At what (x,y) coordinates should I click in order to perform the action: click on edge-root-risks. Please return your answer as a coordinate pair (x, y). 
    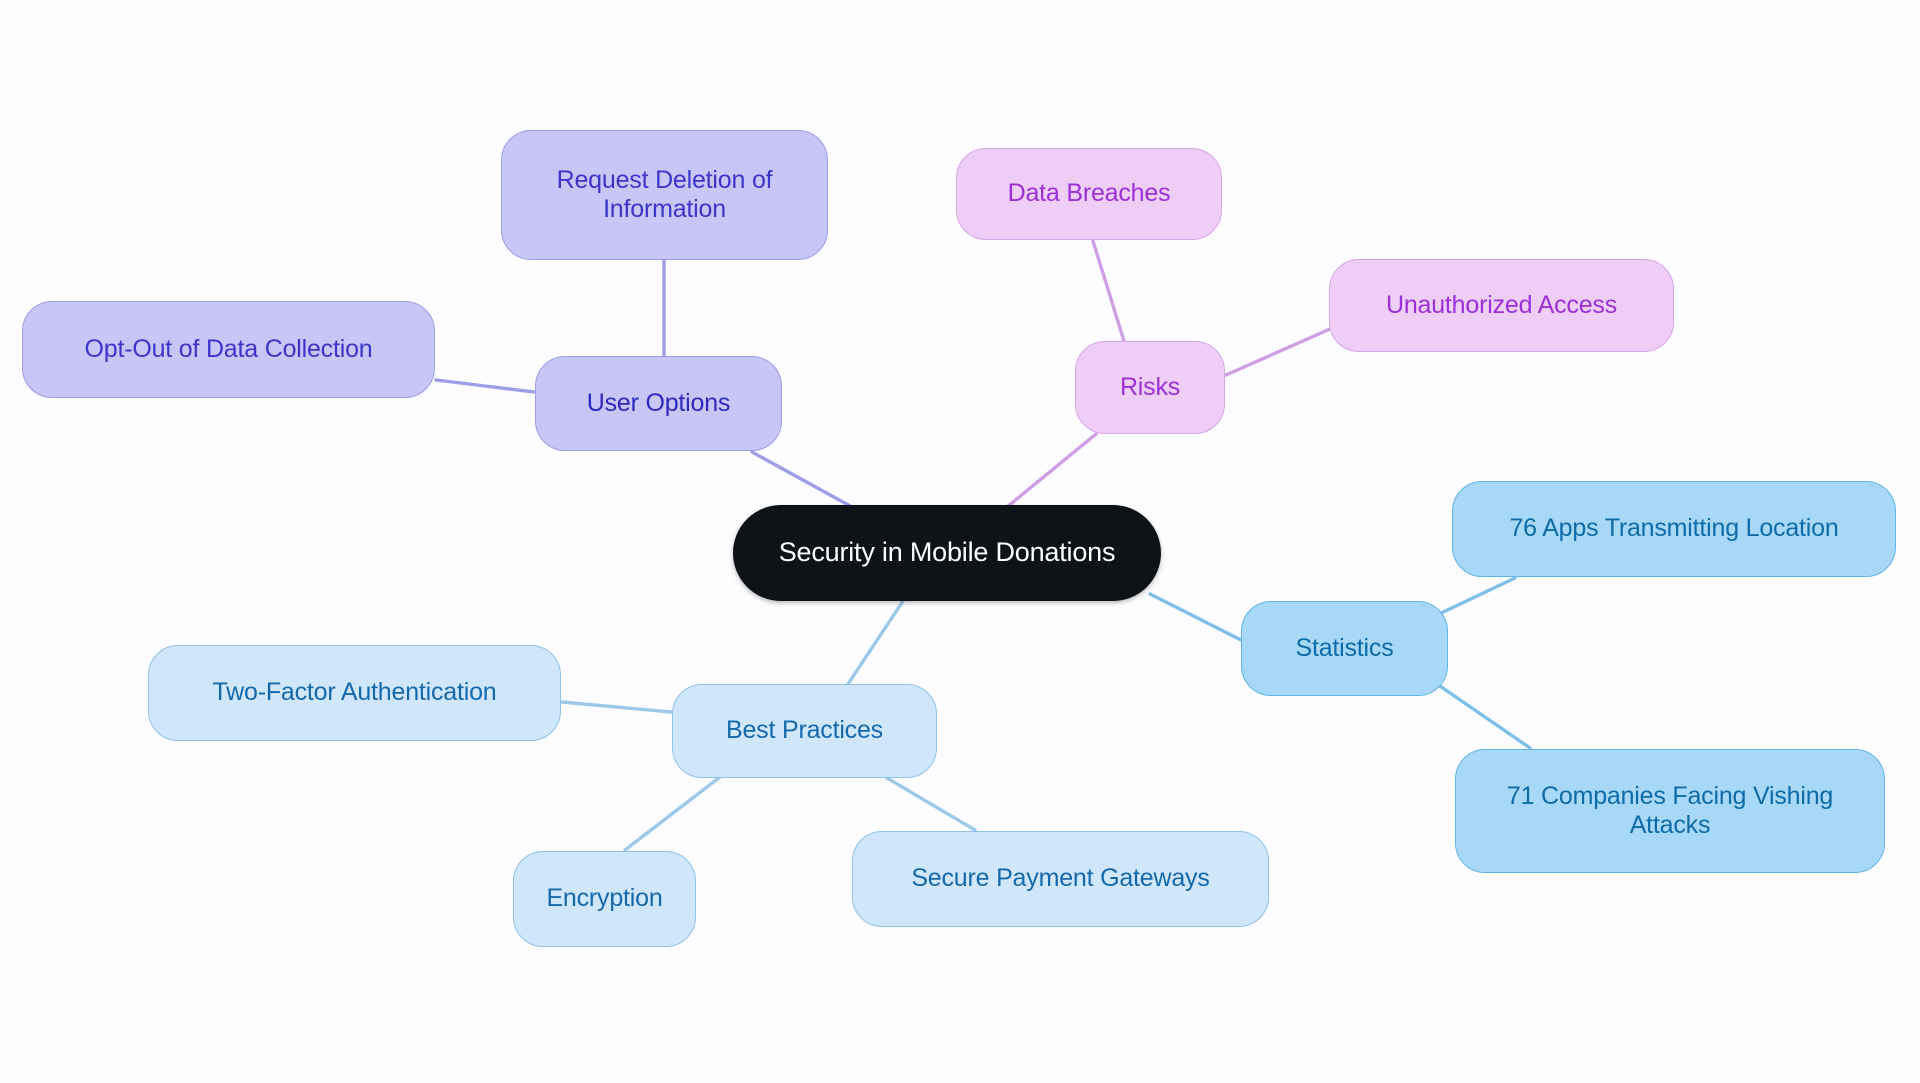
    Looking at the image, I should click on (1051, 470).